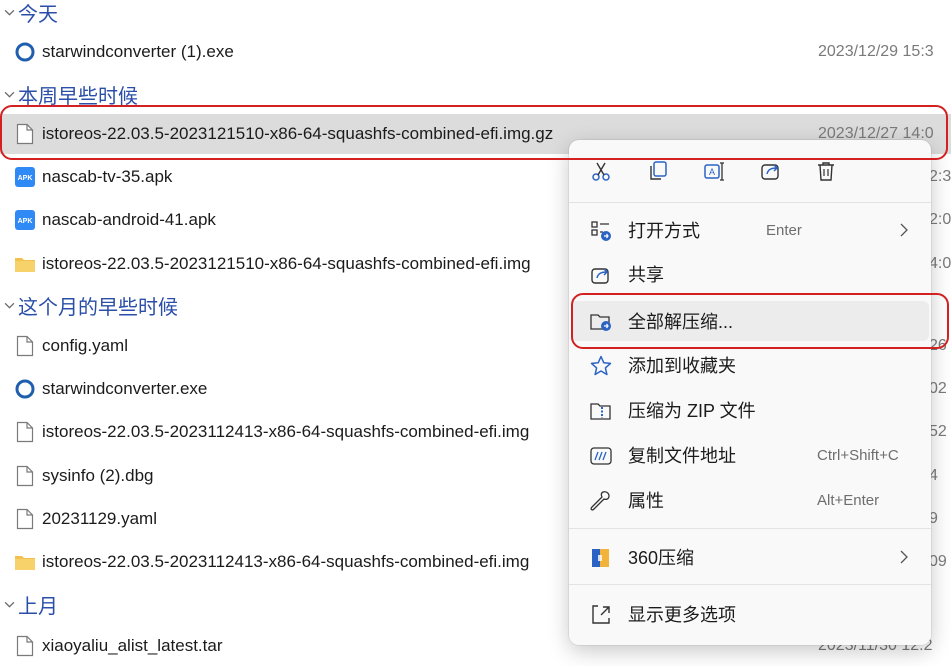 This screenshot has width=951, height=666. I want to click on file-date: 02, so click(938, 388).